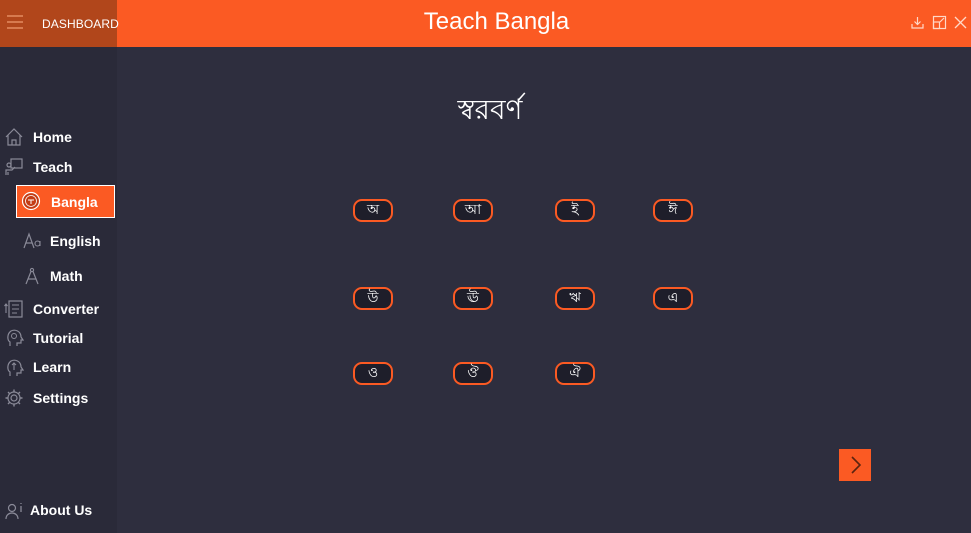  I want to click on bangla-logo-icon, so click(31, 201).